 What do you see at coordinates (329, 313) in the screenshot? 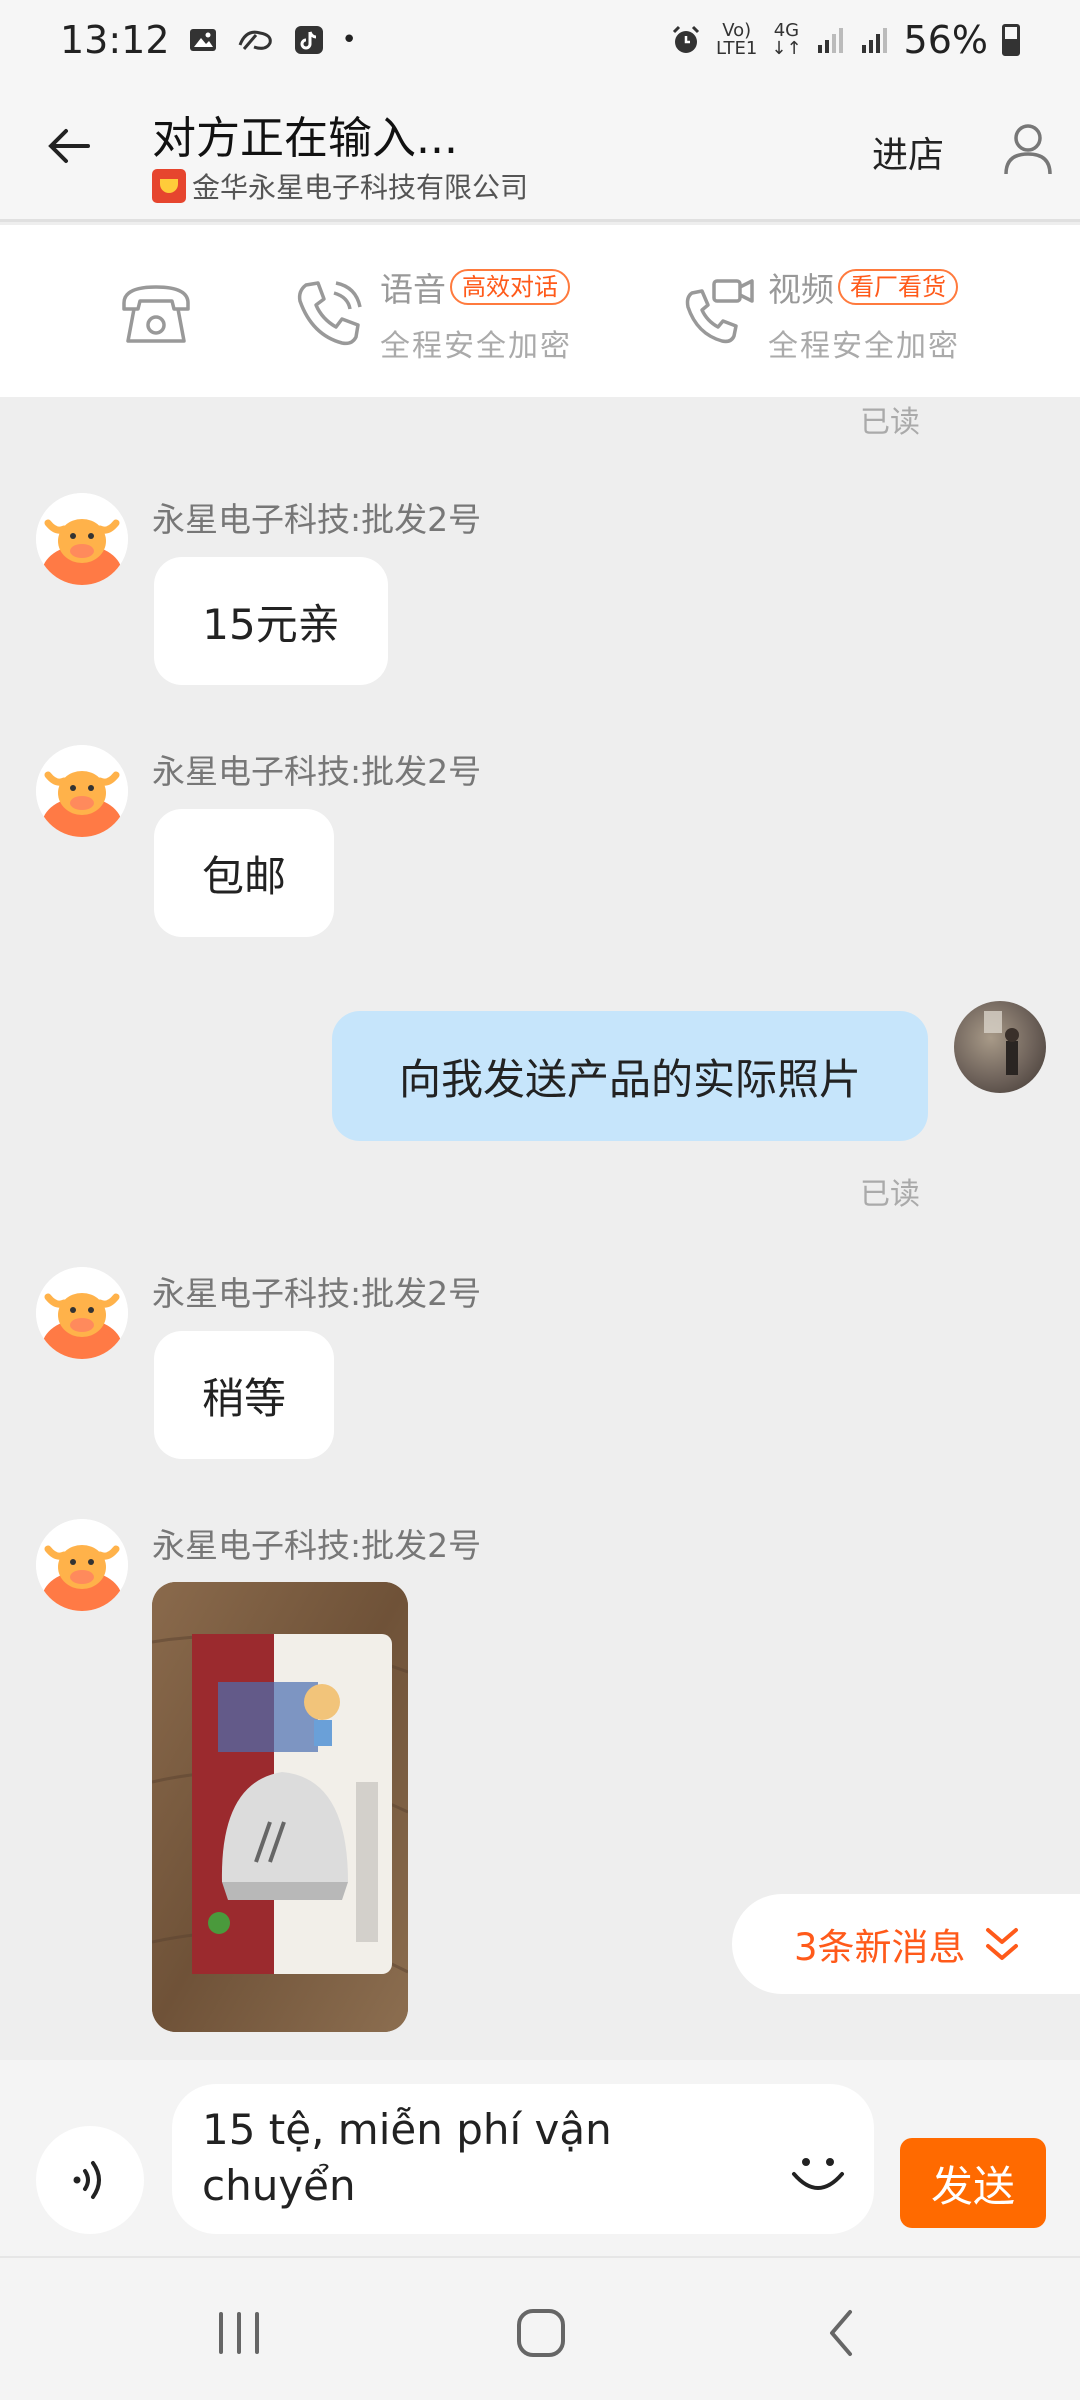
I see `voice-call-icon` at bounding box center [329, 313].